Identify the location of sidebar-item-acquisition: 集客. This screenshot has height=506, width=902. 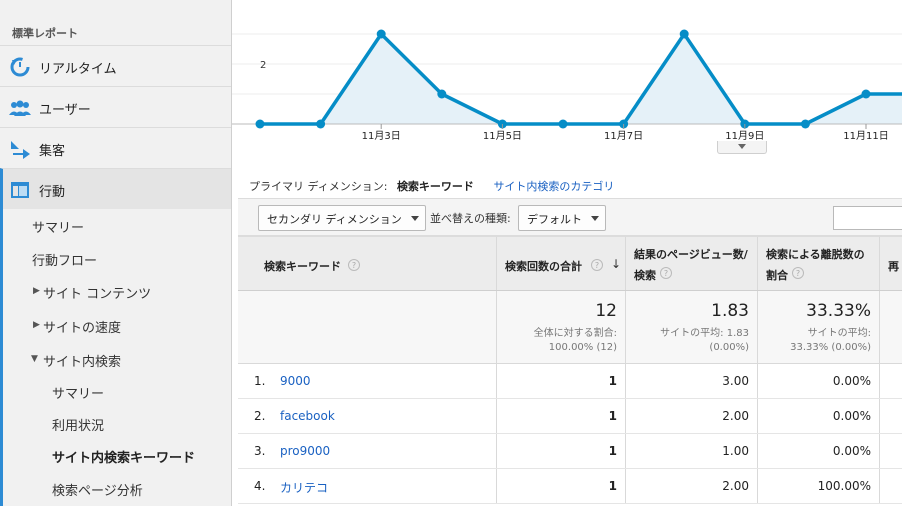
(115, 147).